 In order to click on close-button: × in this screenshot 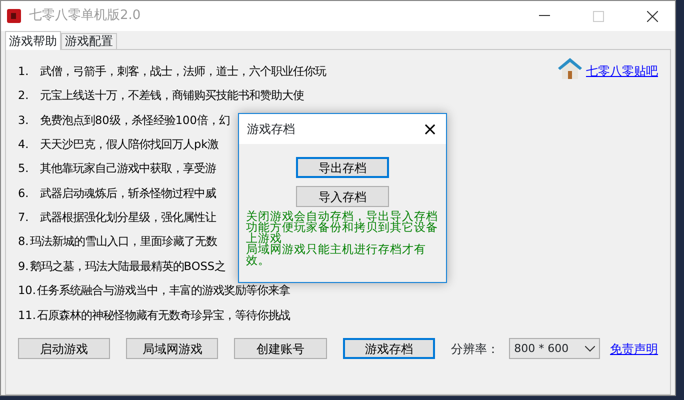, I will do `click(430, 129)`.